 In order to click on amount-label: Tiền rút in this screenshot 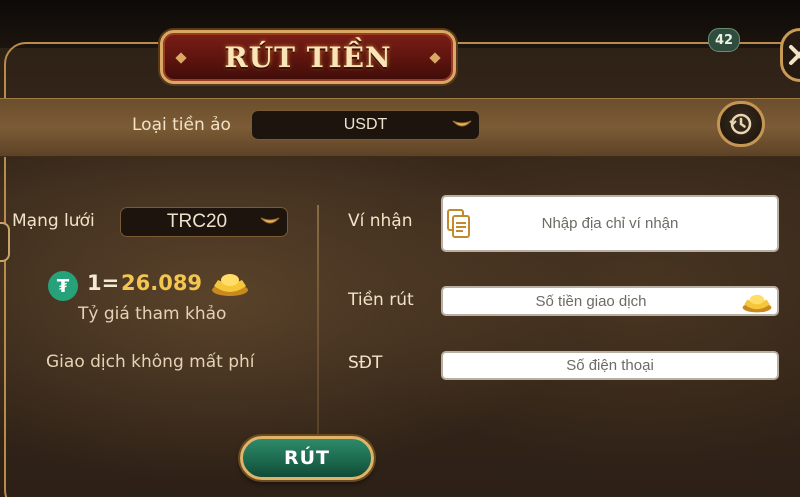, I will do `click(381, 300)`.